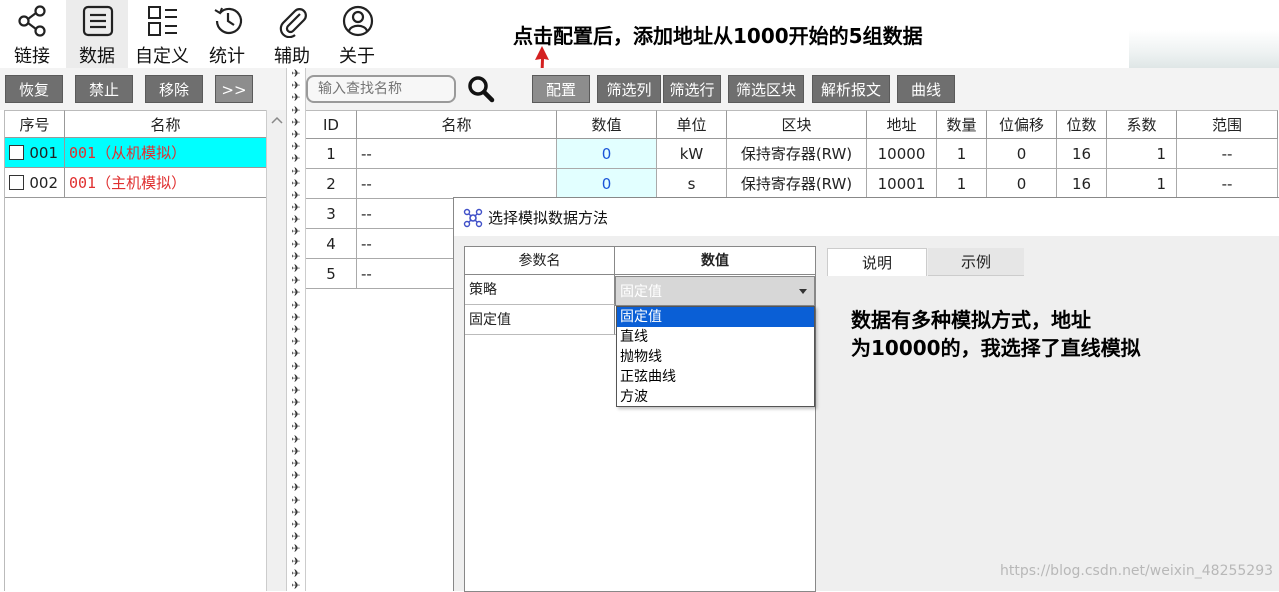 The width and height of the screenshot is (1279, 592). Describe the element at coordinates (715, 377) in the screenshot. I see `option-sine: 正弦曲线` at that location.